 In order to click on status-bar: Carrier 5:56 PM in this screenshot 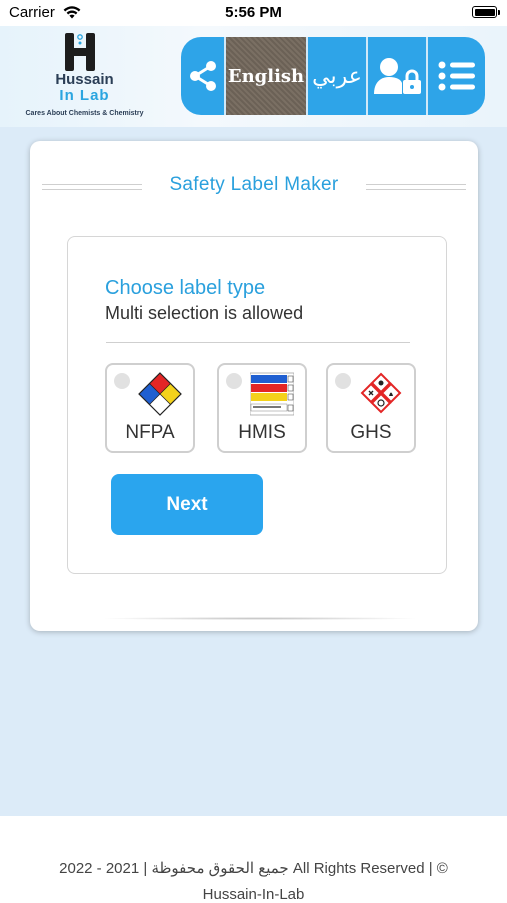, I will do `click(253, 13)`.